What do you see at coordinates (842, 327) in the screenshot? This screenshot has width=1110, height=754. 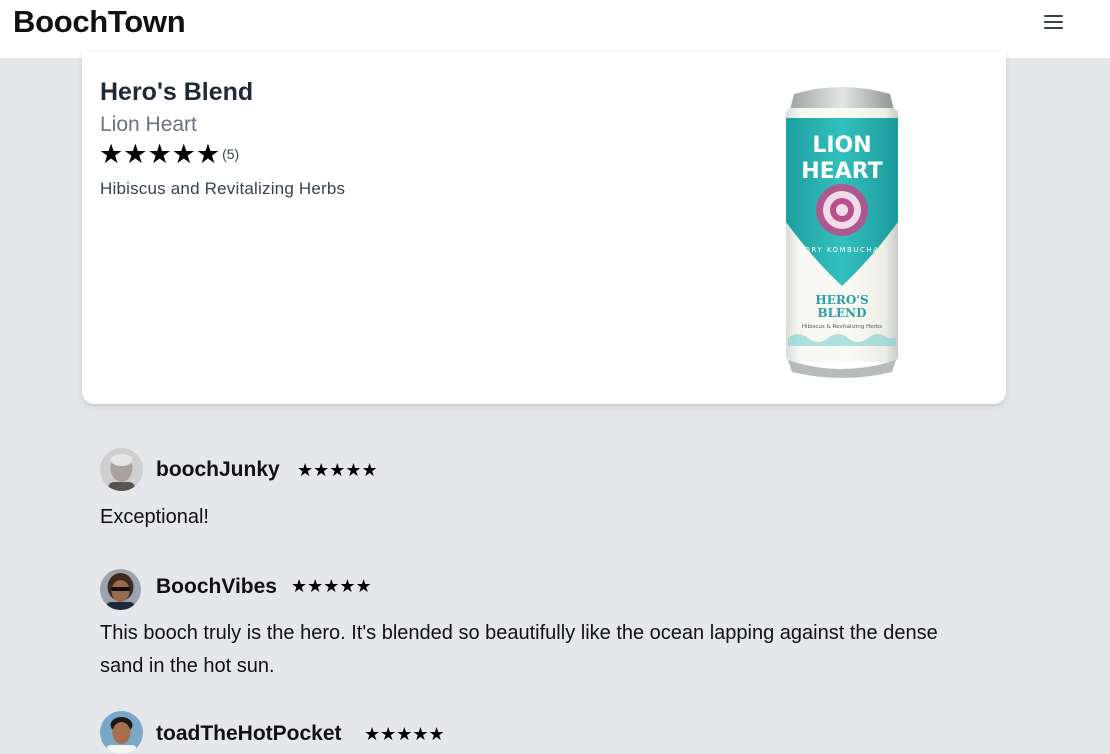 I see `can-flavor-sub-text: Hibiscus & Revitalizing Herbs` at bounding box center [842, 327].